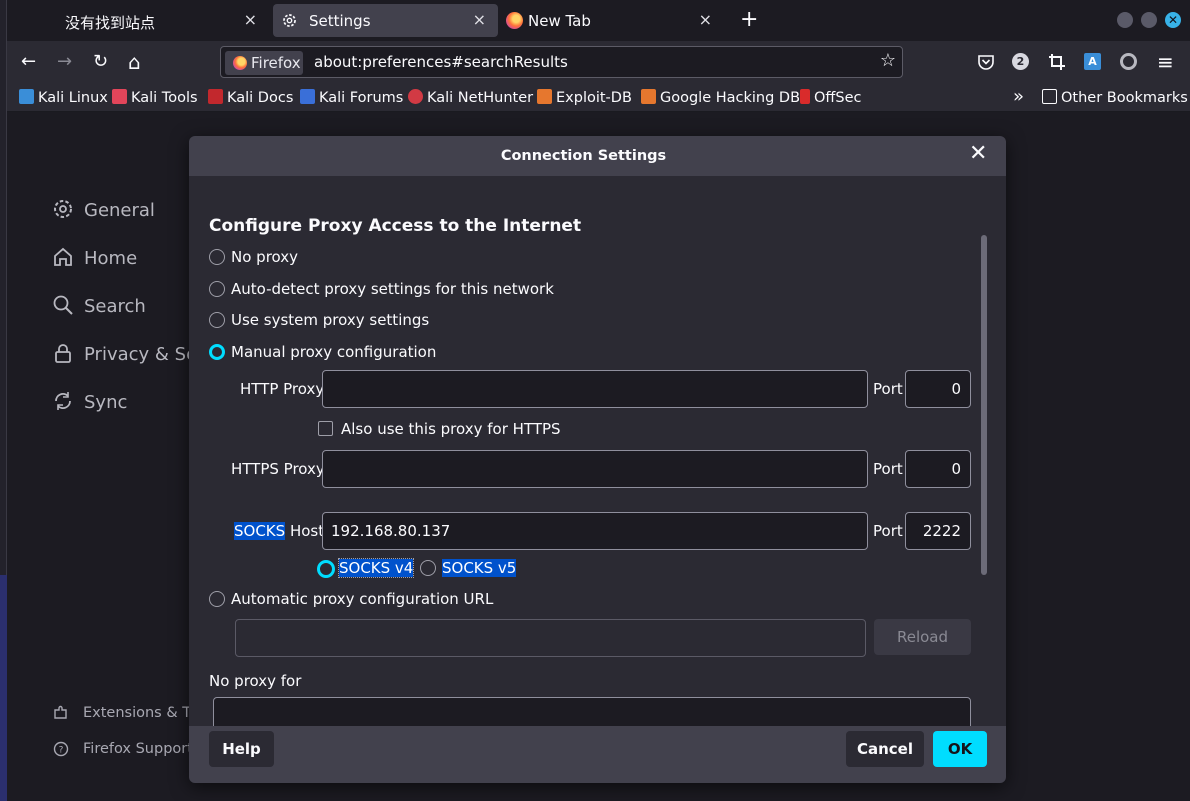  I want to click on kali-docs-icon, so click(215, 96).